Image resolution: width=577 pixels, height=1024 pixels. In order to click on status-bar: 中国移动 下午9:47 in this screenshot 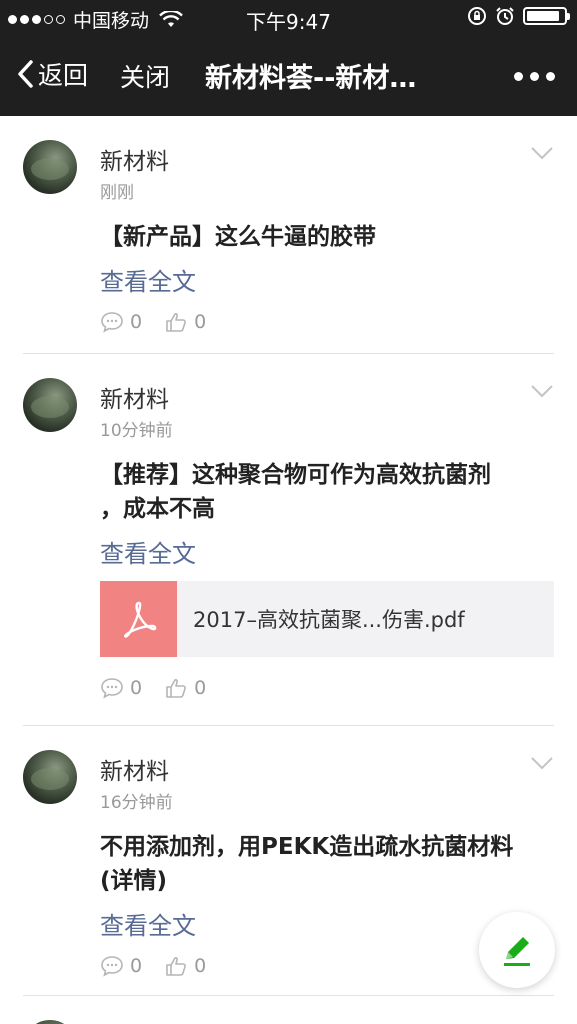, I will do `click(288, 18)`.